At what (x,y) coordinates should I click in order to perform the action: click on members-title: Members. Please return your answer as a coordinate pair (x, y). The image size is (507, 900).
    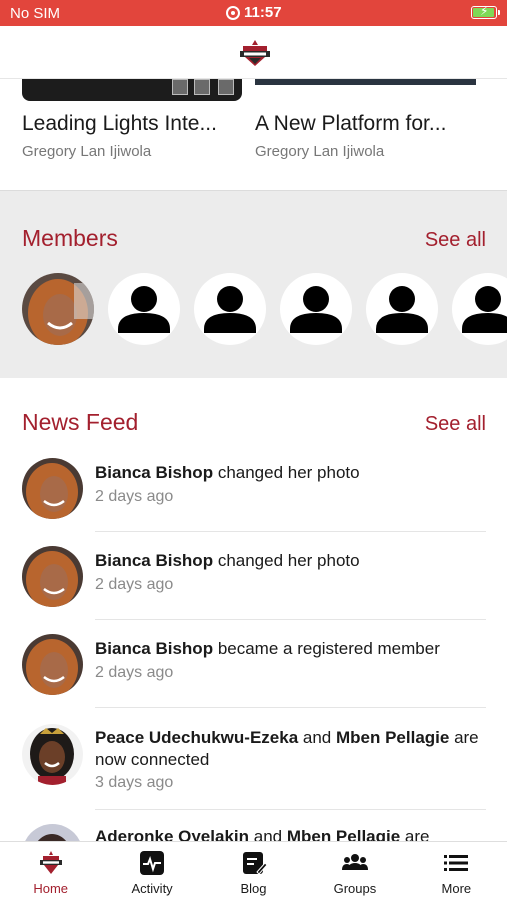
    Looking at the image, I should click on (70, 238).